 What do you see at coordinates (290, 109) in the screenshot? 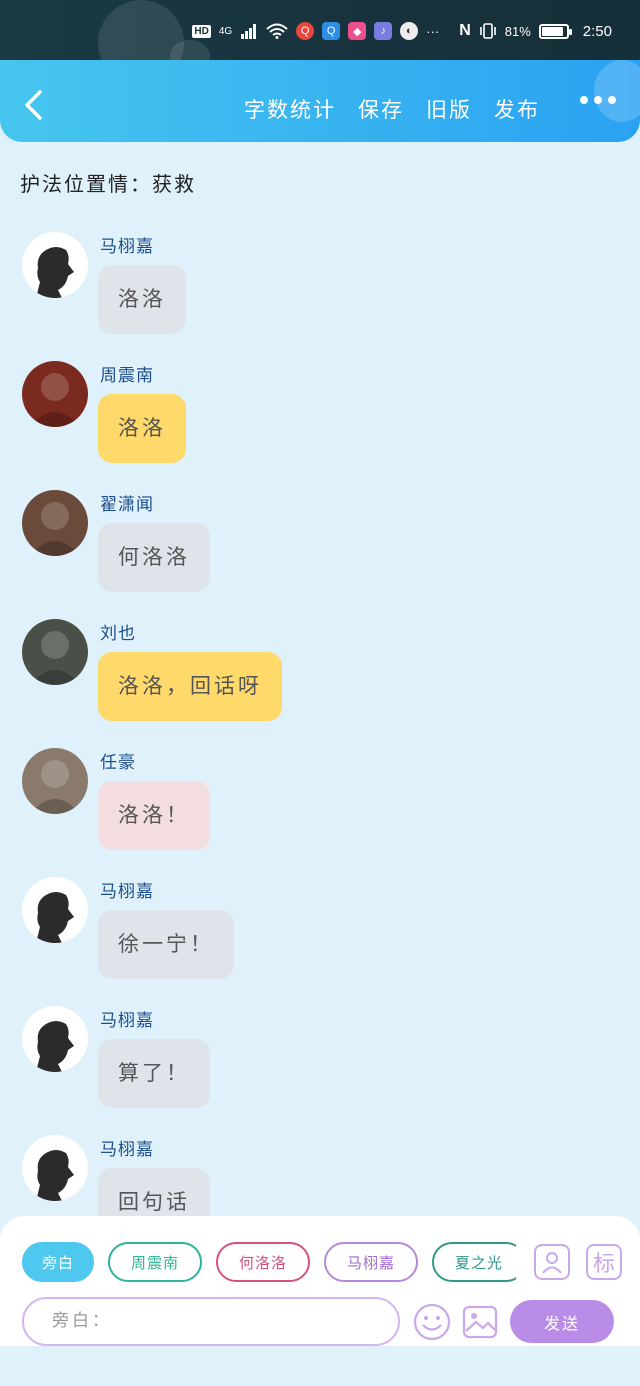
I see `word-count-button: 字数统计` at bounding box center [290, 109].